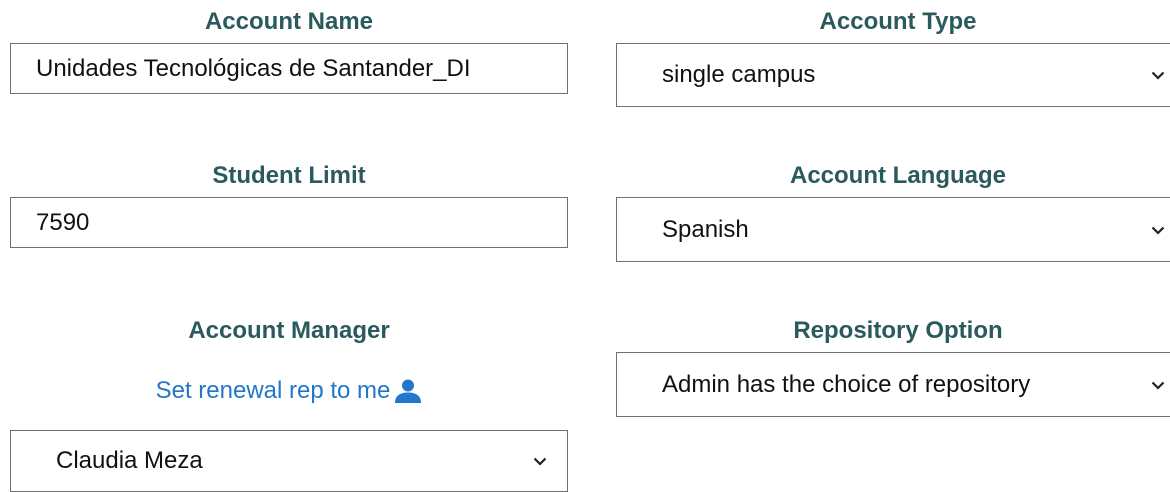  I want to click on repository-option-select: Admin has the choice of repository, so click(893, 384).